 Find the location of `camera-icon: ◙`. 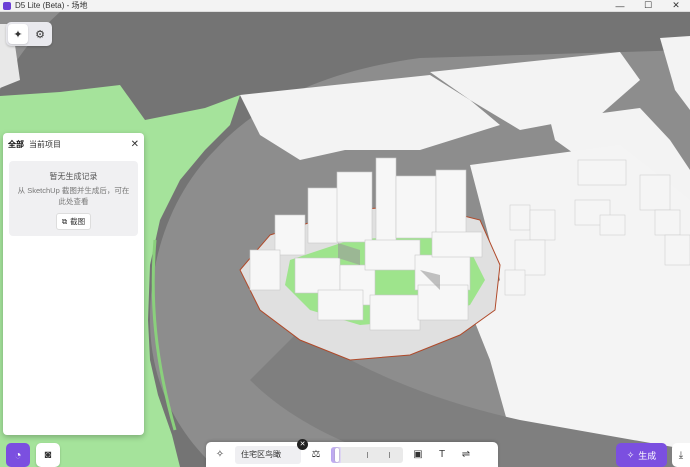

camera-icon: ◙ is located at coordinates (48, 455).